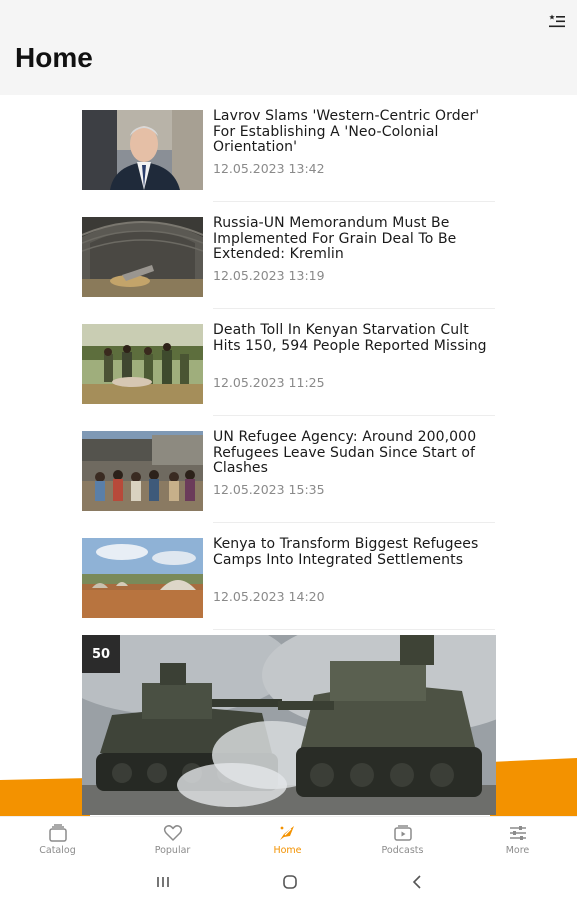 This screenshot has height=900, width=577. I want to click on tab-podcasts: Podcasts, so click(402, 840).